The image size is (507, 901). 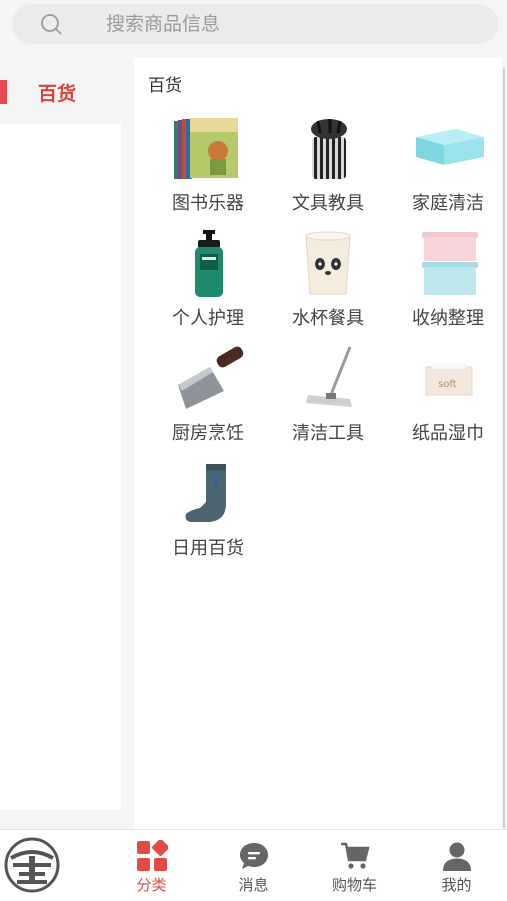 I want to click on message-icon, so click(x=254, y=856).